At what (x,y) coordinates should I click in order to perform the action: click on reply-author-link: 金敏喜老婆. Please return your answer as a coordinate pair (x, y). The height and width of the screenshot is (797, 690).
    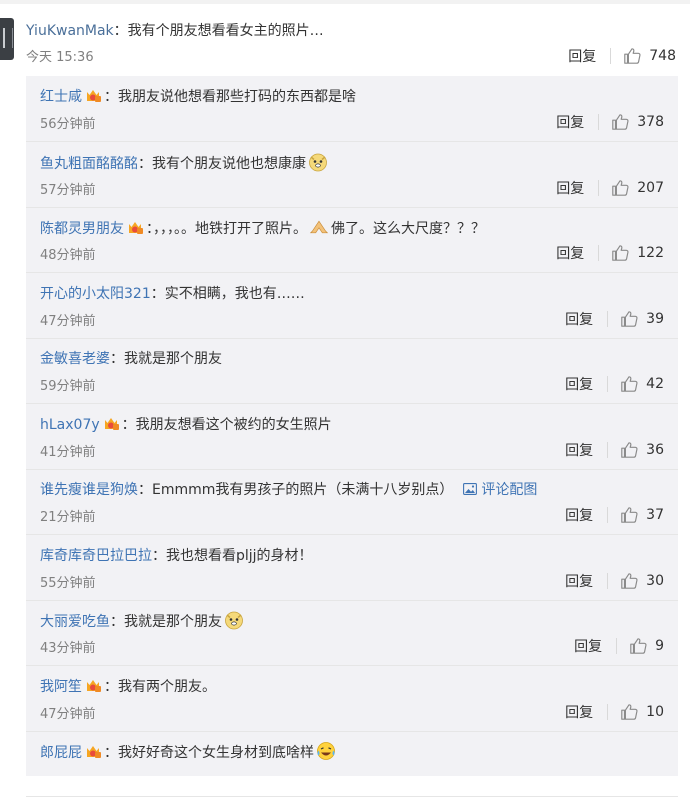
    Looking at the image, I should click on (75, 359).